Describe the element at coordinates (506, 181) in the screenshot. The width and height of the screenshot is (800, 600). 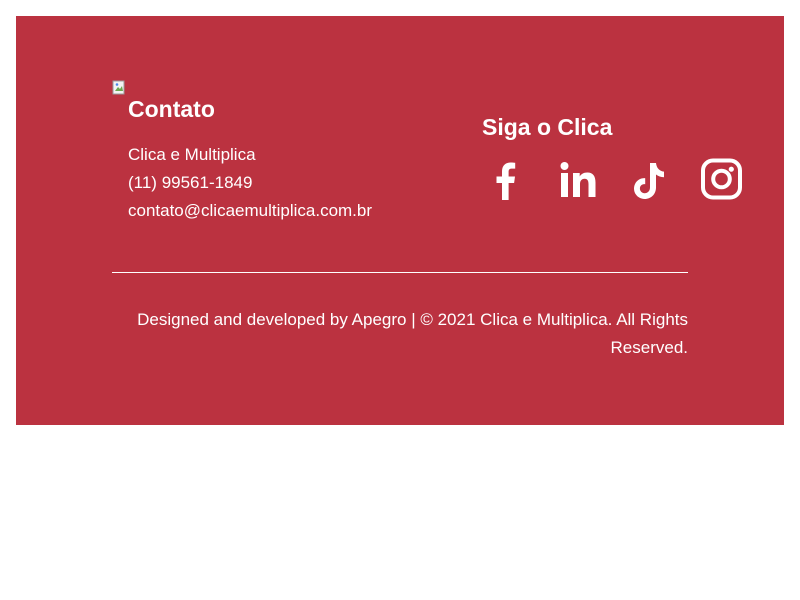
I see `facebook-icon` at that location.